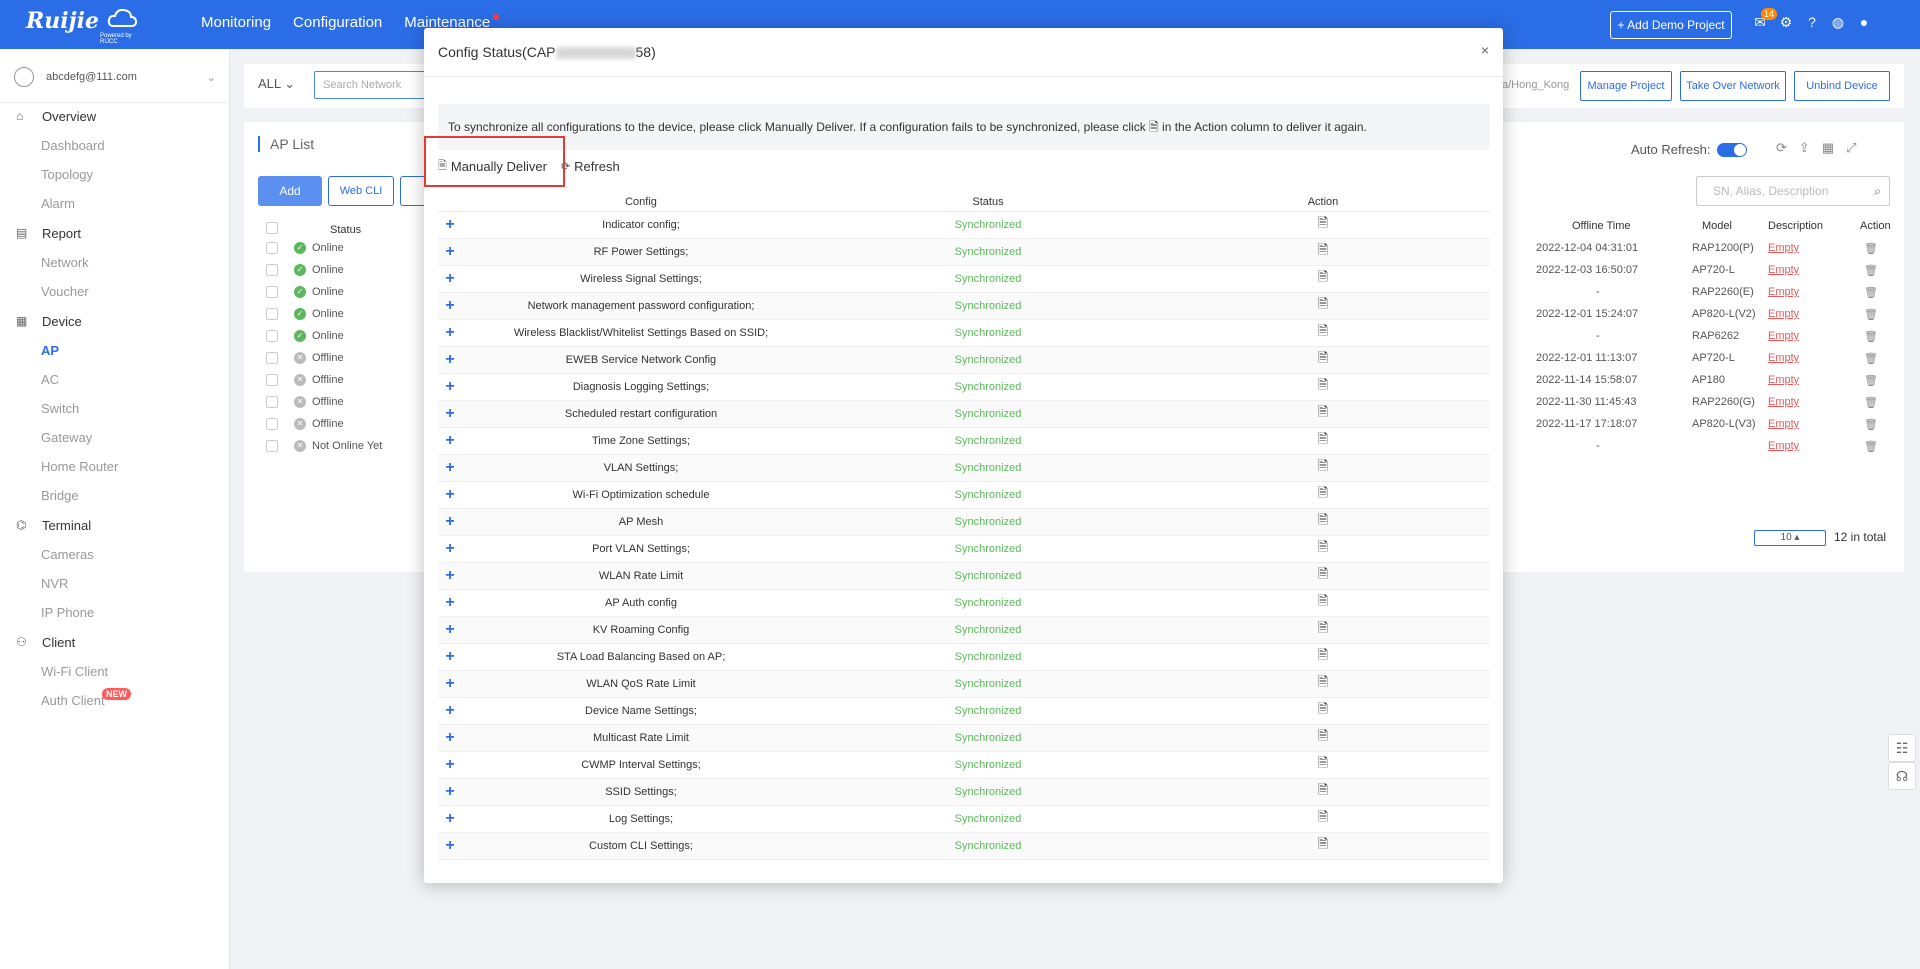 This screenshot has width=1920, height=969. I want to click on help-icon: ?, so click(1812, 22).